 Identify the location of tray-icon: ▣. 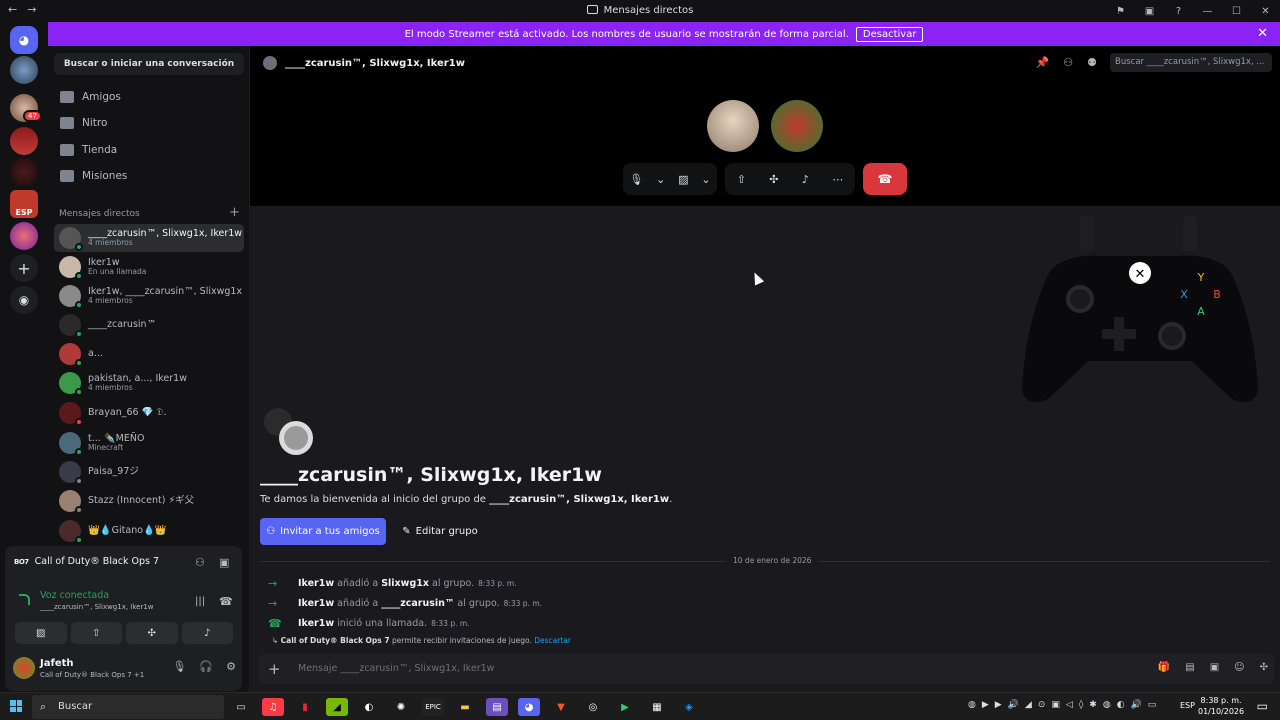
(1055, 705).